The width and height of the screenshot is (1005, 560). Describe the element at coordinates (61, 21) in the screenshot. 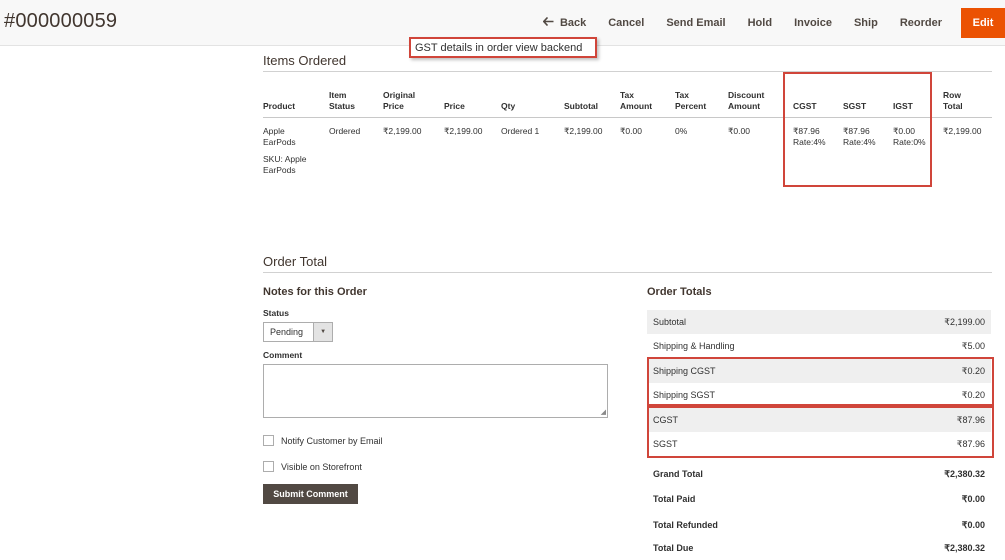

I see `page-title: #000000059` at that location.